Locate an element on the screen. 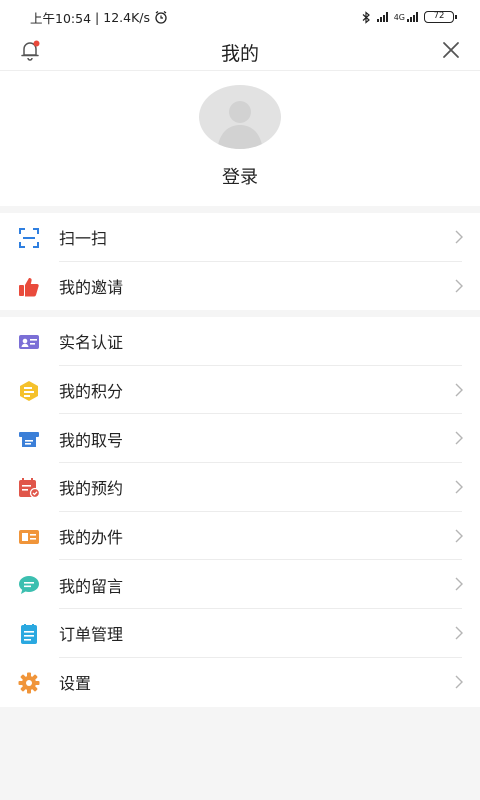  order-list-icon is located at coordinates (29, 634).